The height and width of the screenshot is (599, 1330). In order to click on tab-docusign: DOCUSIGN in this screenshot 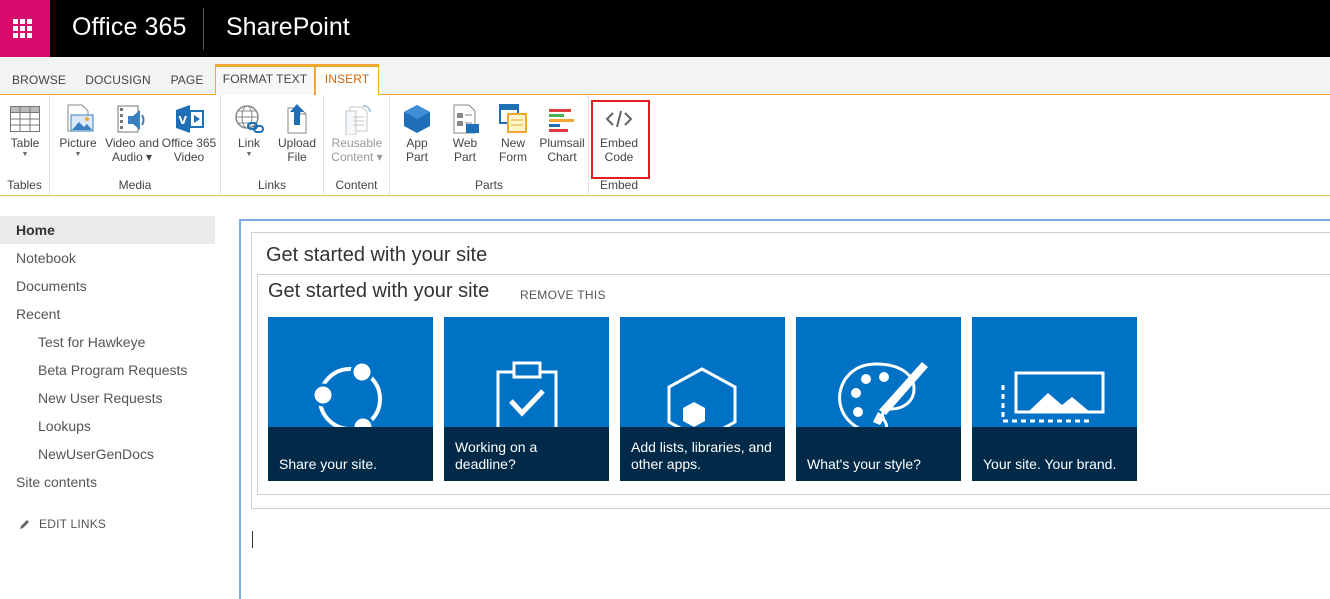, I will do `click(118, 81)`.